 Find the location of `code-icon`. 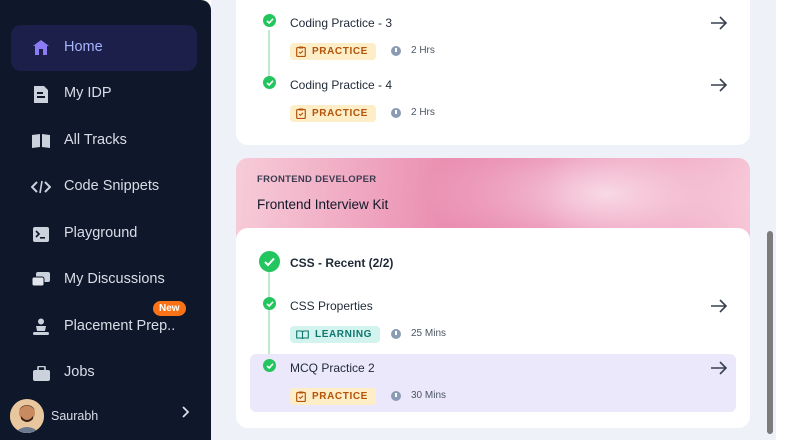

code-icon is located at coordinates (41, 187).